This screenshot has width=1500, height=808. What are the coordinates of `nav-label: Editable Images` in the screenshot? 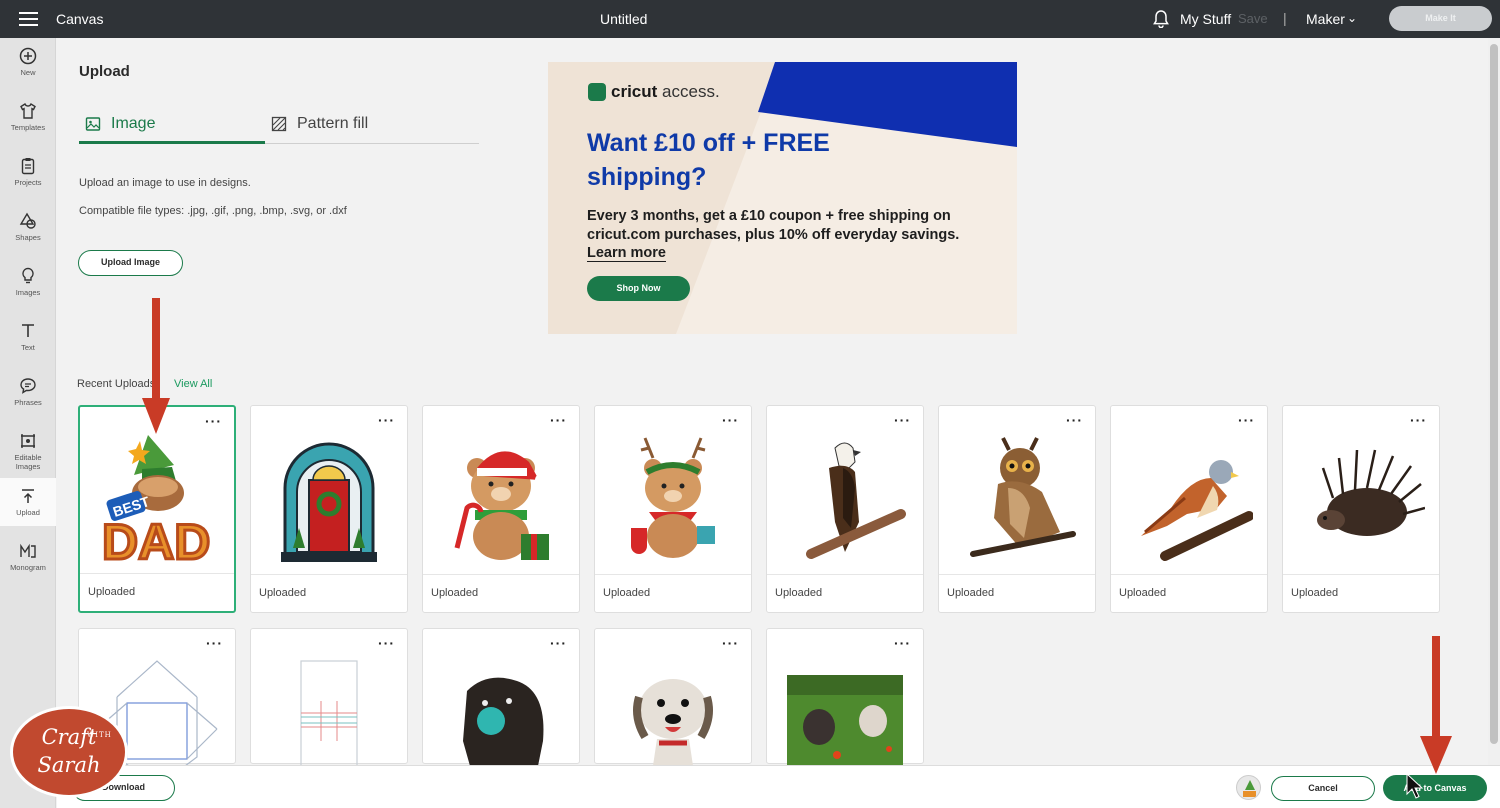 It's located at (28, 462).